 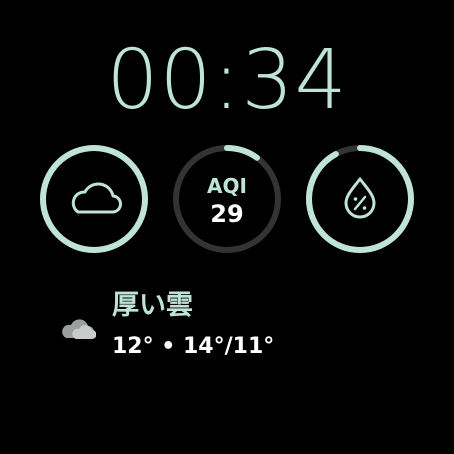 I want to click on humidity-ring-progress, so click(x=360, y=199).